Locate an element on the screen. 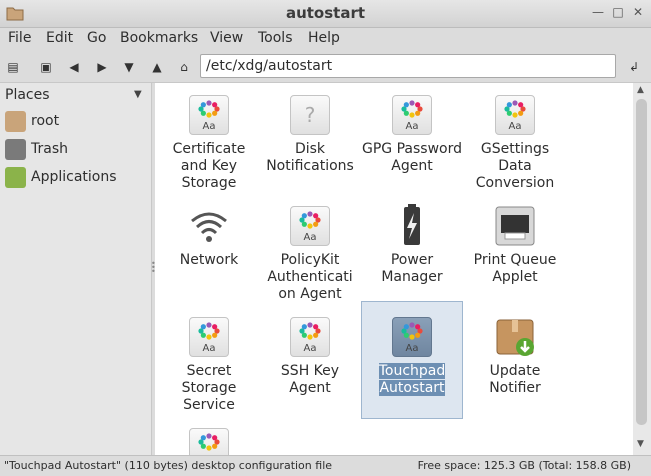 This screenshot has width=651, height=476. home-folder-icon is located at coordinates (15, 121).